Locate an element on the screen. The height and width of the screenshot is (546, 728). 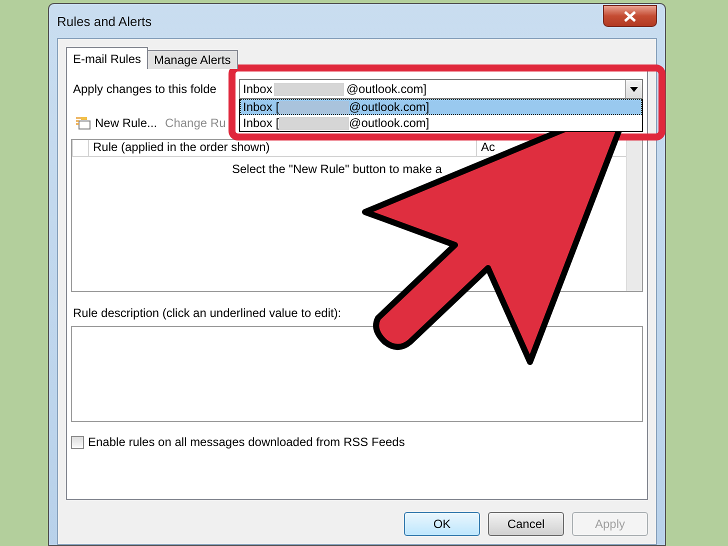
folder-label: Apply changes to this folde is located at coordinates (144, 88).